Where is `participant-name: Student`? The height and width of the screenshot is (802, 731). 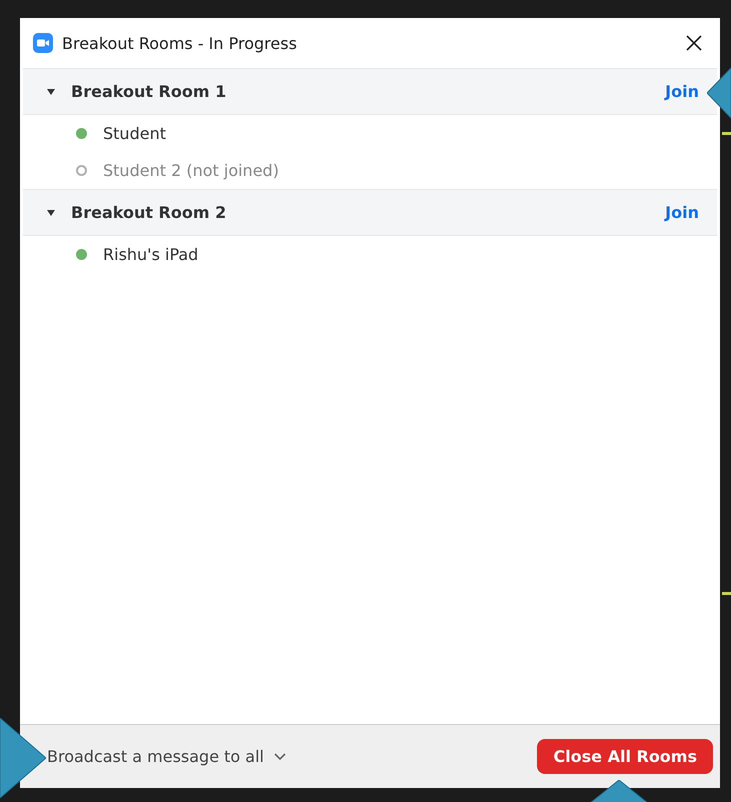 participant-name: Student is located at coordinates (134, 133).